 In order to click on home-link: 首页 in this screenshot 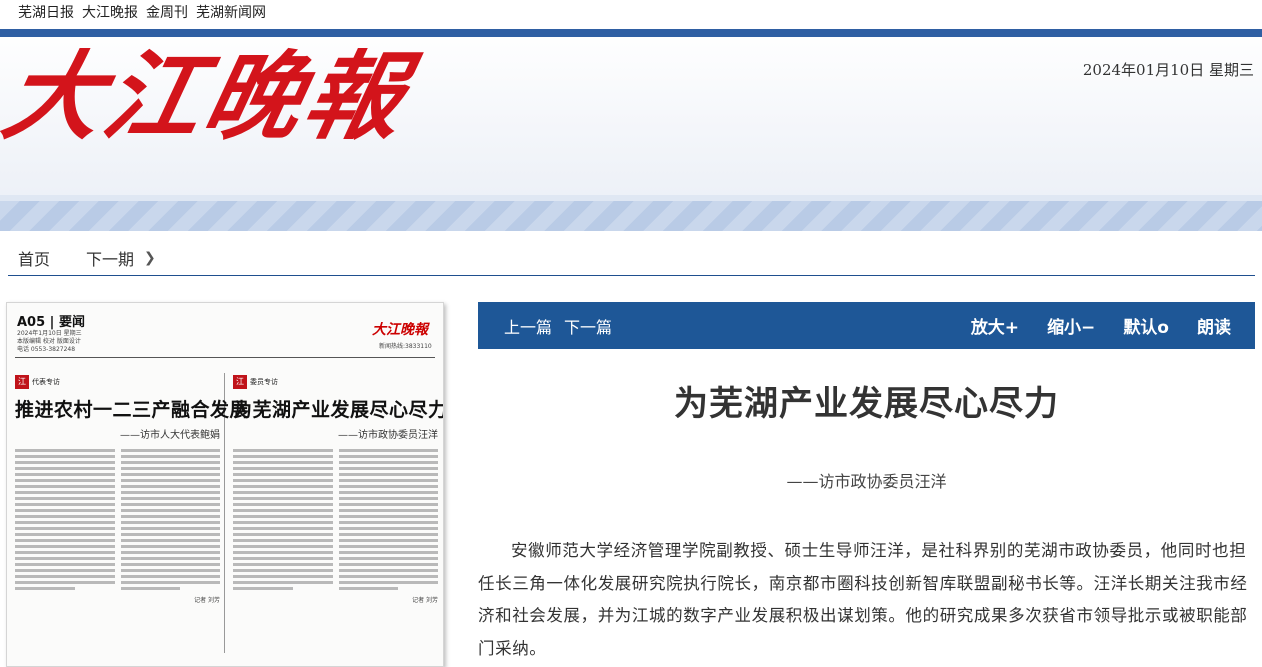, I will do `click(34, 258)`.